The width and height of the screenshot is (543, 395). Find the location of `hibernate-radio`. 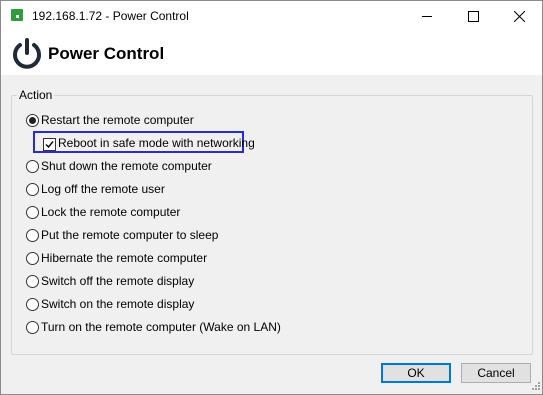

hibernate-radio is located at coordinates (32, 258).